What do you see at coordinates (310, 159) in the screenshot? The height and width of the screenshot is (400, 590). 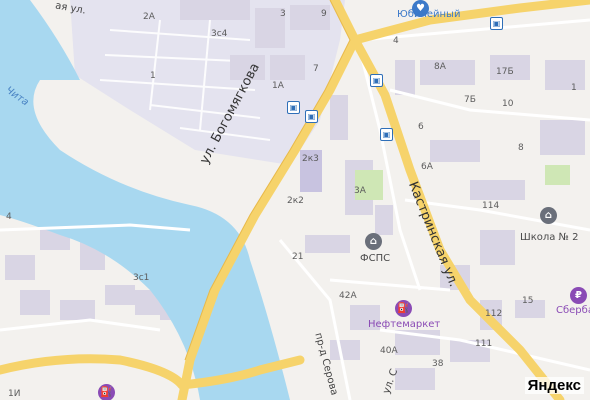 I see `house-number: 2к3` at bounding box center [310, 159].